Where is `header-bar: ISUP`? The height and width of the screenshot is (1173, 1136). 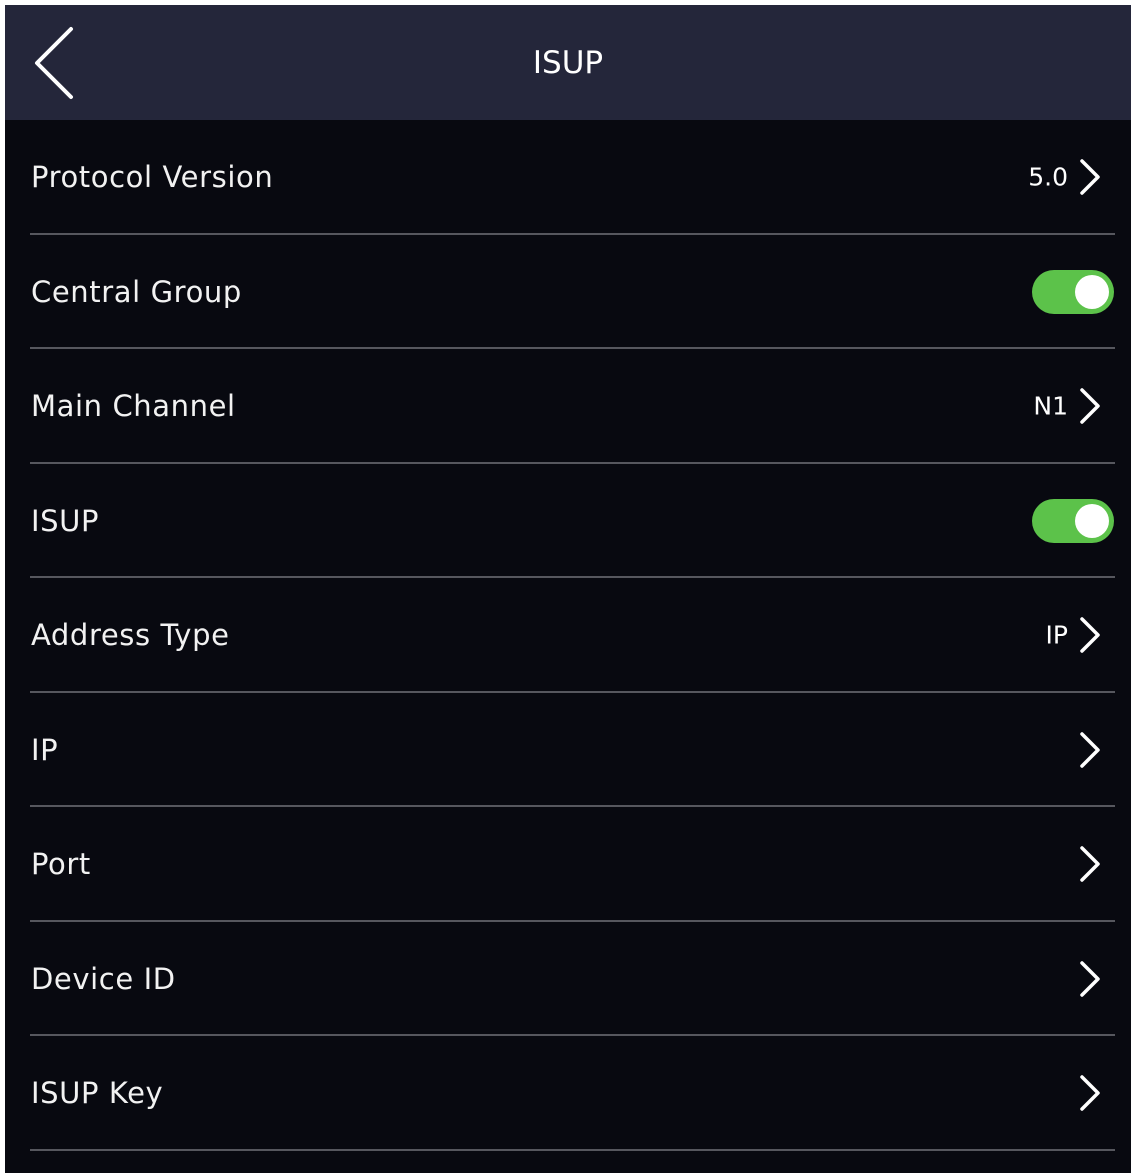 header-bar: ISUP is located at coordinates (568, 62).